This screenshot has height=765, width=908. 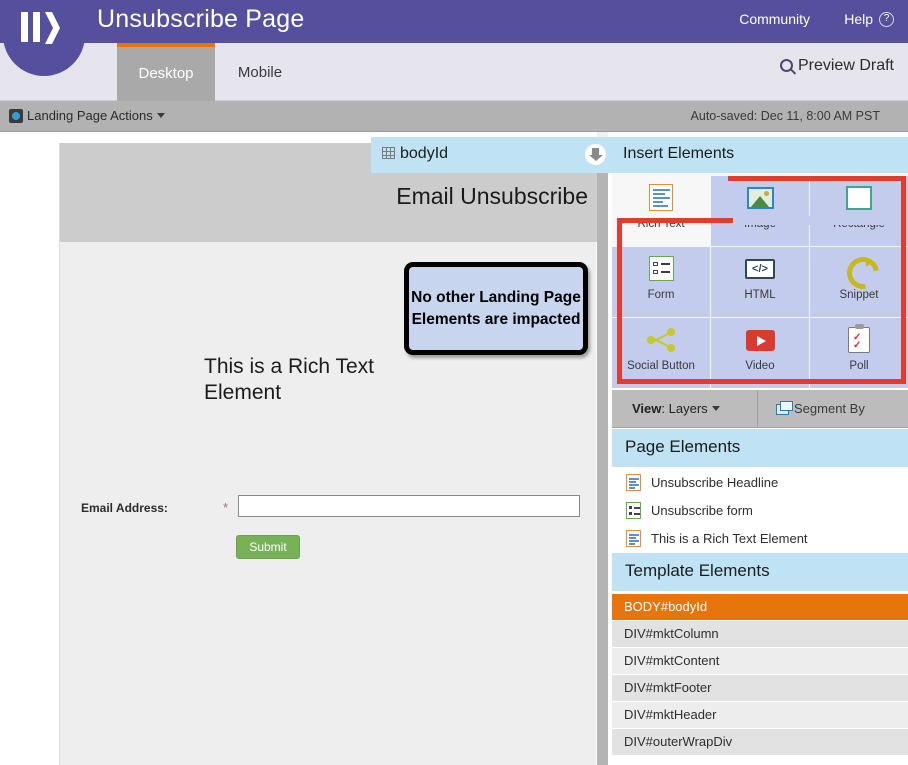 I want to click on app-header: Unsubscribe Page Community Help ?, so click(x=454, y=21).